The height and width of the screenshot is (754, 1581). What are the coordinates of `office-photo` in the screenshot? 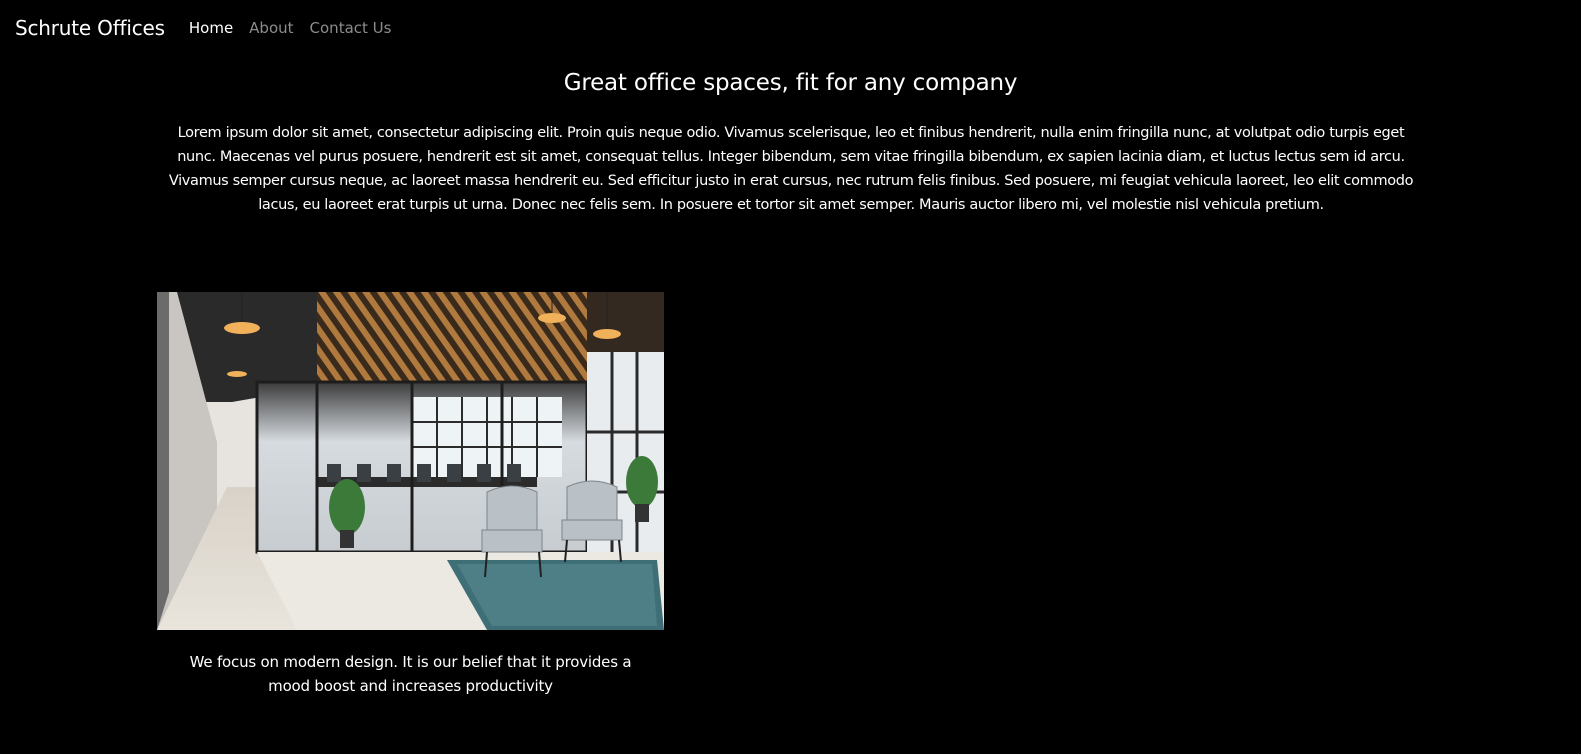 It's located at (410, 461).